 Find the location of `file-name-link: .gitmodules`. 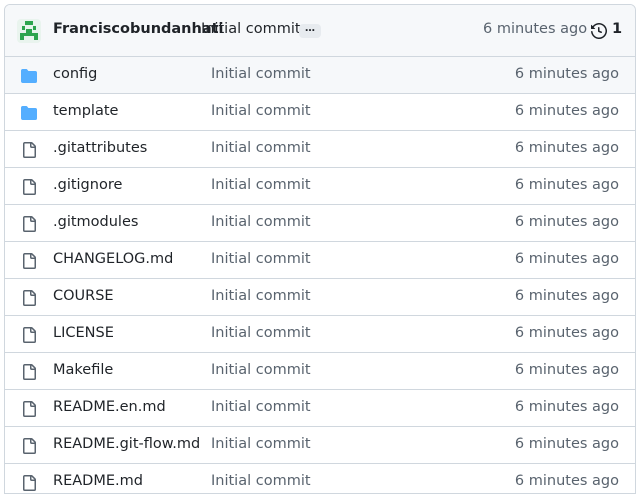

file-name-link: .gitmodules is located at coordinates (95, 222).